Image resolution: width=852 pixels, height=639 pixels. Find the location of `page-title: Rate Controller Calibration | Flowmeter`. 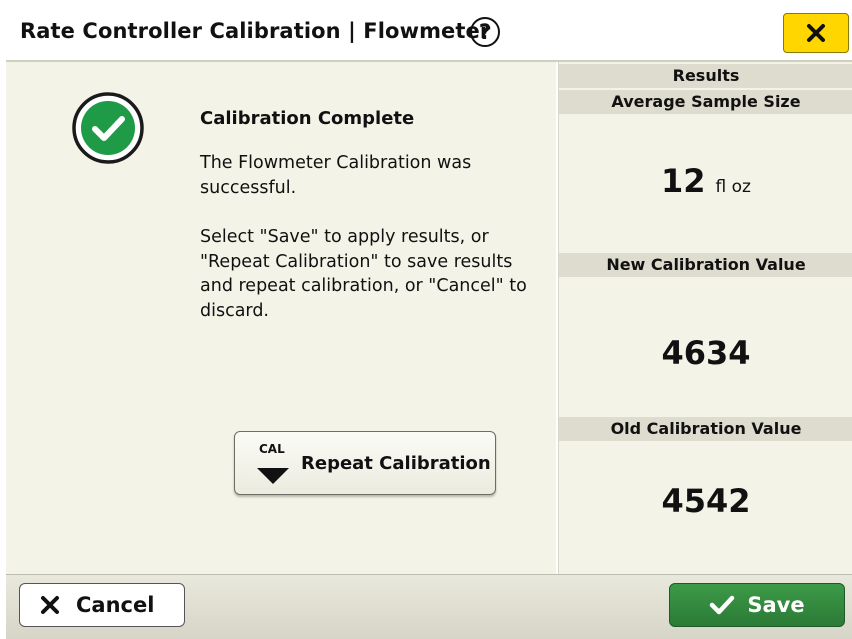

page-title: Rate Controller Calibration | Flowmeter is located at coordinates (255, 31).